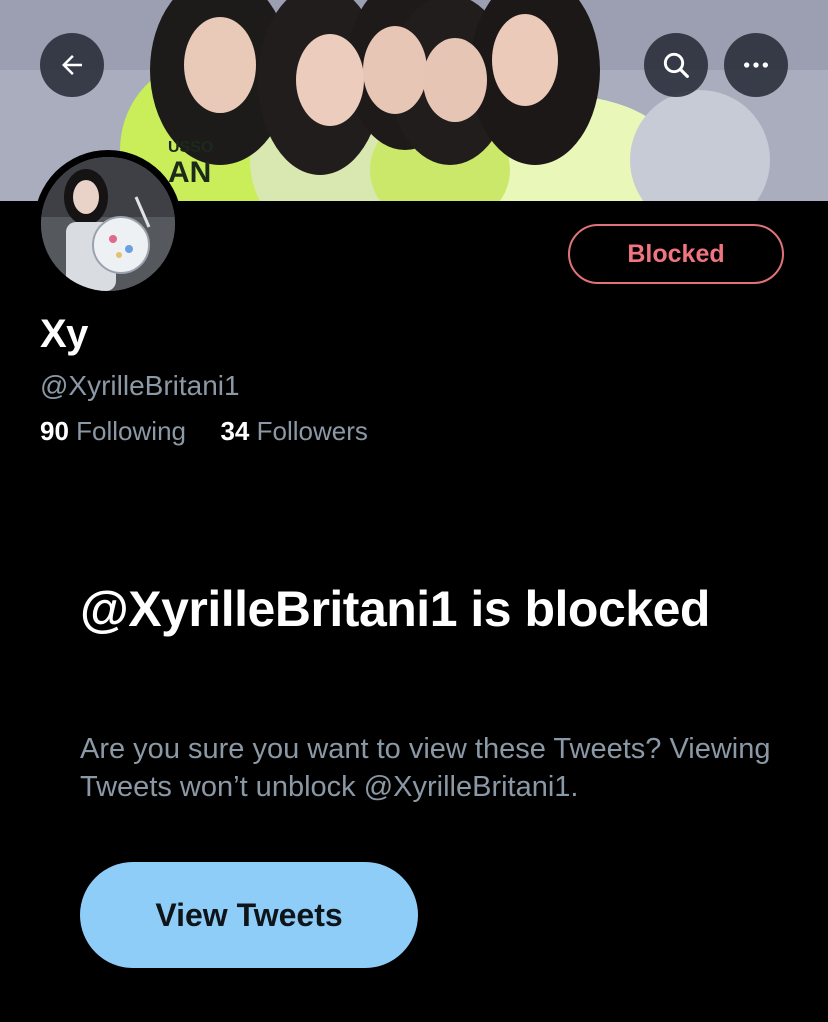 The image size is (828, 1022). I want to click on followers-count: 34, so click(235, 431).